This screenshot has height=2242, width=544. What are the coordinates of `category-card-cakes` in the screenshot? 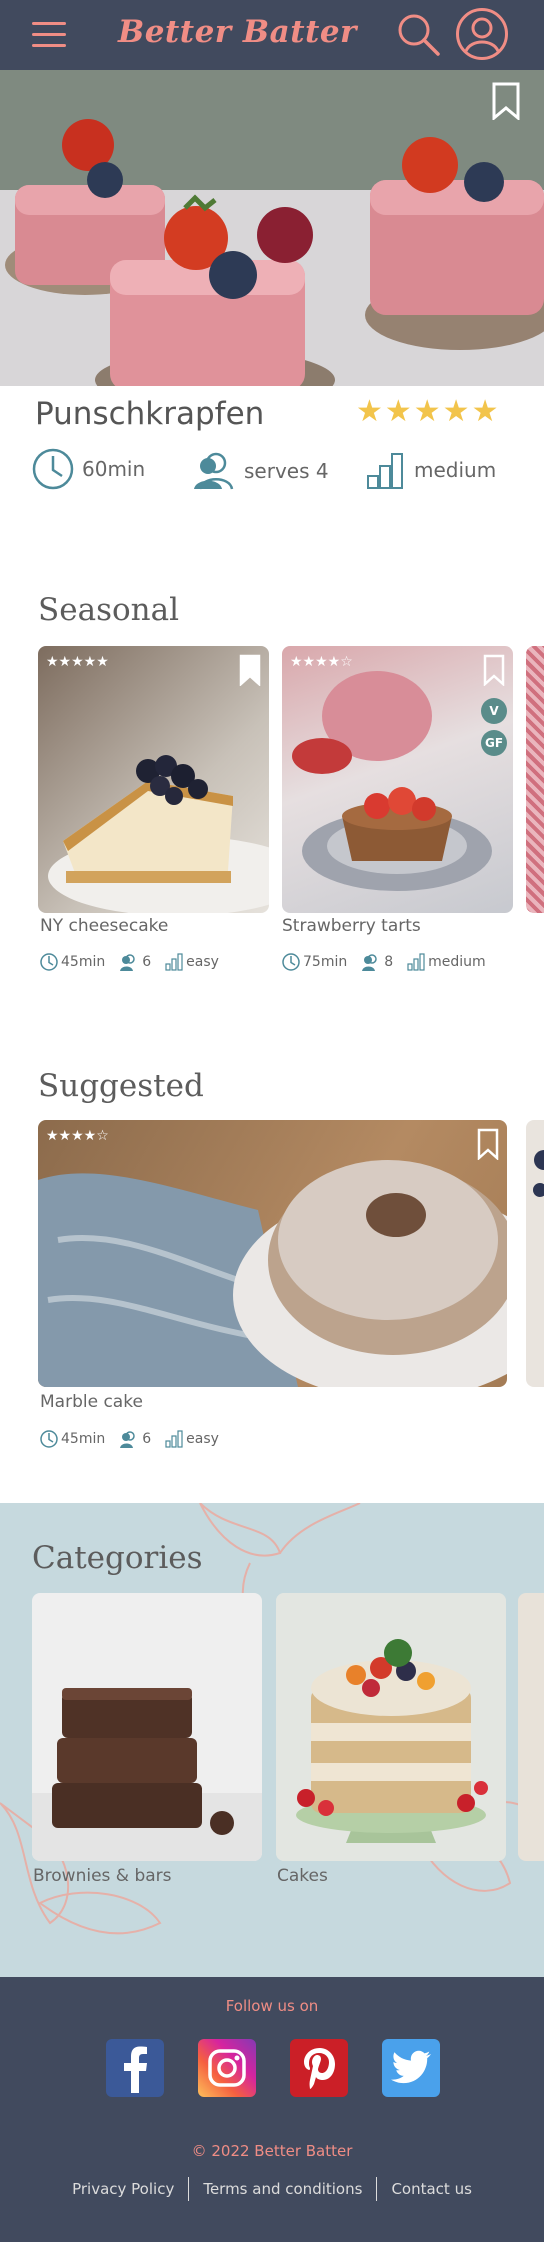 It's located at (391, 1727).